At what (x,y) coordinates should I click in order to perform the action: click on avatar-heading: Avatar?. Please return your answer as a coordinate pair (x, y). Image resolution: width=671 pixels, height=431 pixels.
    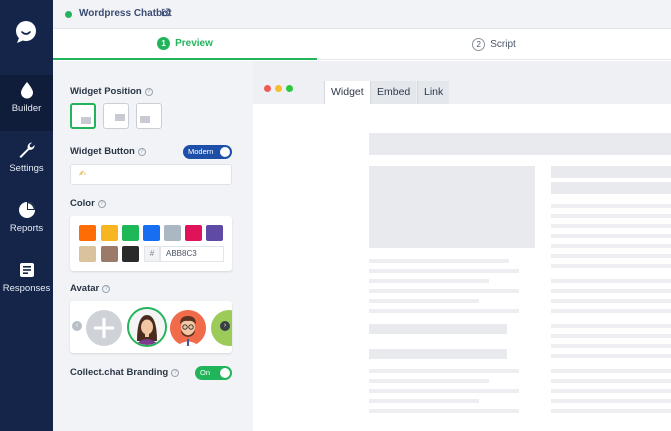
    Looking at the image, I should click on (90, 288).